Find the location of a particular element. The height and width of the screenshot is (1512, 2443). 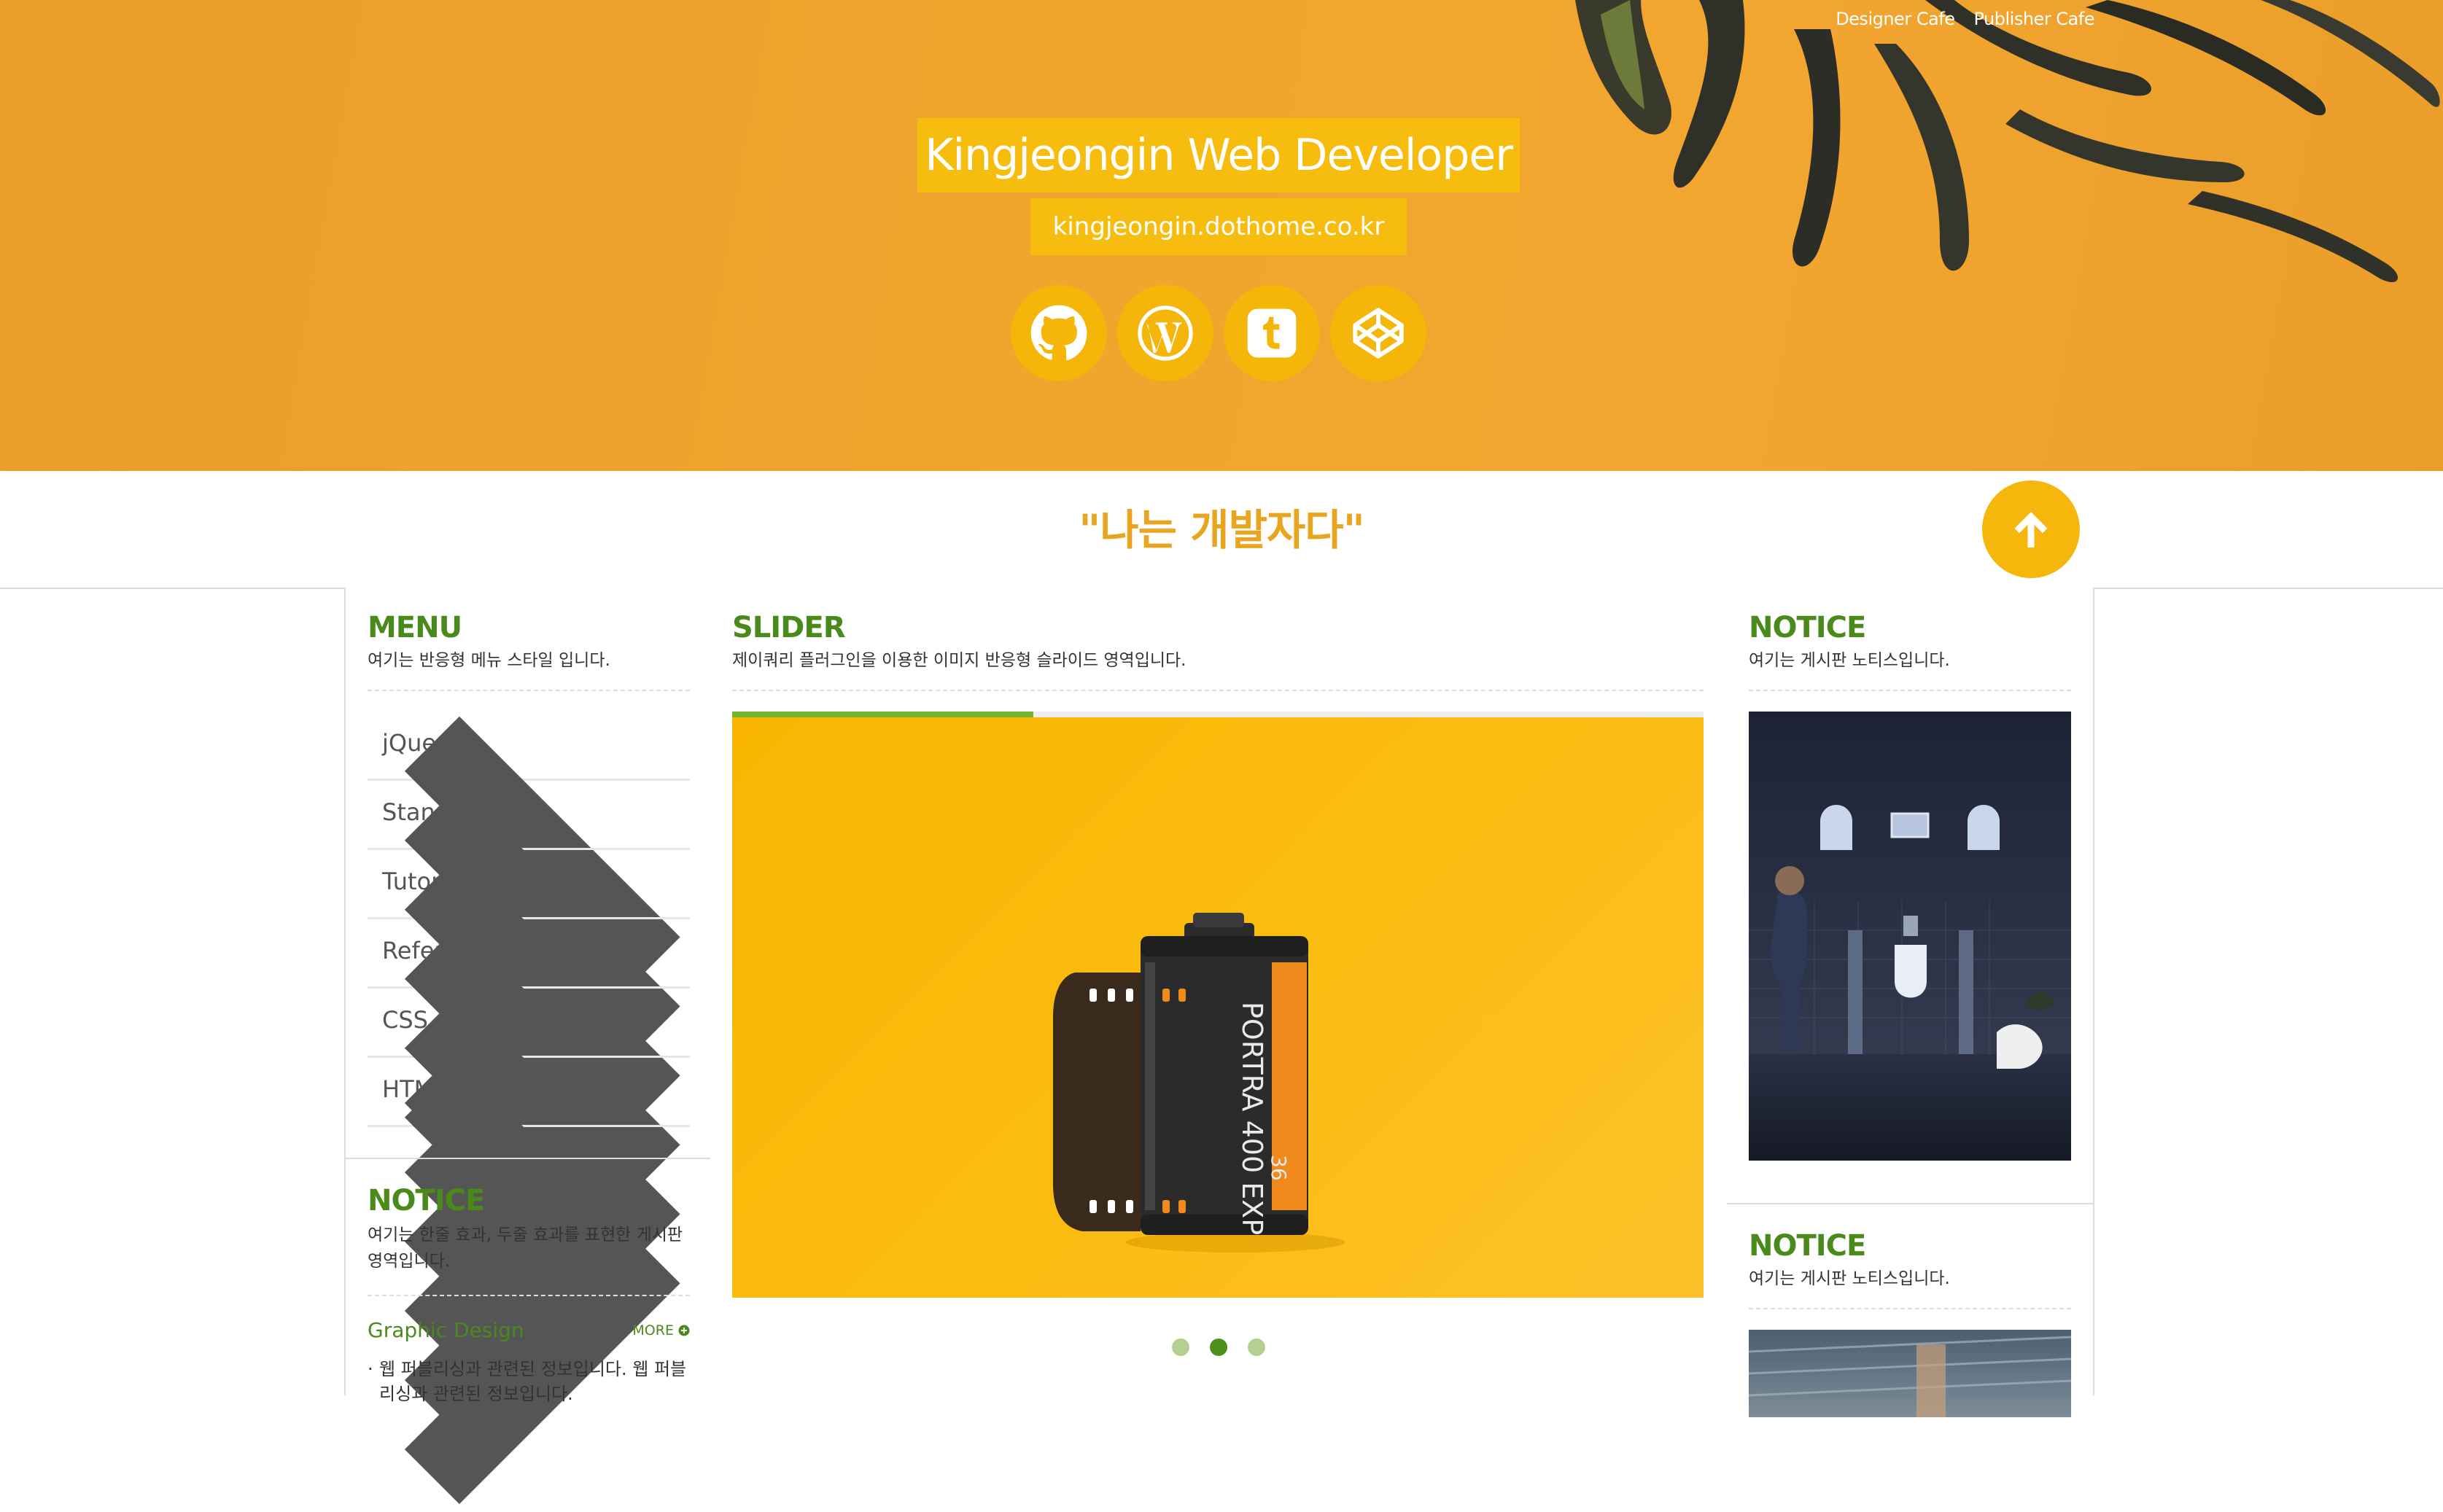

more-link: MORE is located at coordinates (661, 1330).